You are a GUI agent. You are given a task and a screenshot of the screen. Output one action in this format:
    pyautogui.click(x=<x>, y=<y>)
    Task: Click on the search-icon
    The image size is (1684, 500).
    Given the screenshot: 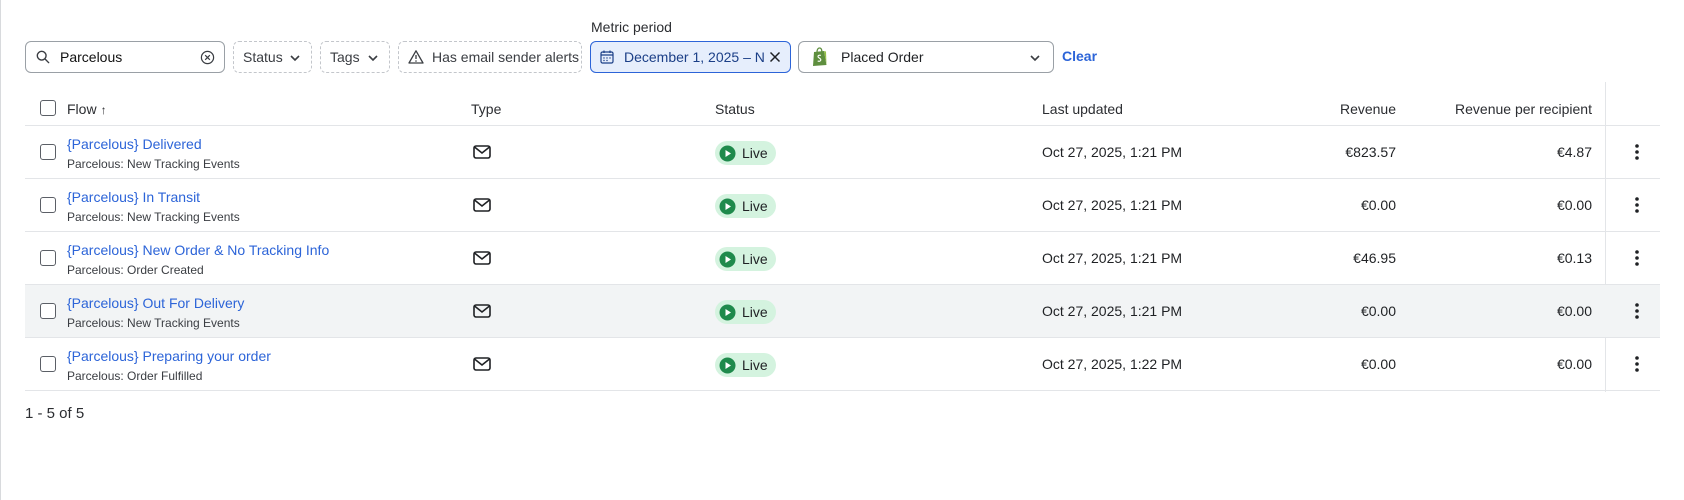 What is the action you would take?
    pyautogui.click(x=43, y=57)
    